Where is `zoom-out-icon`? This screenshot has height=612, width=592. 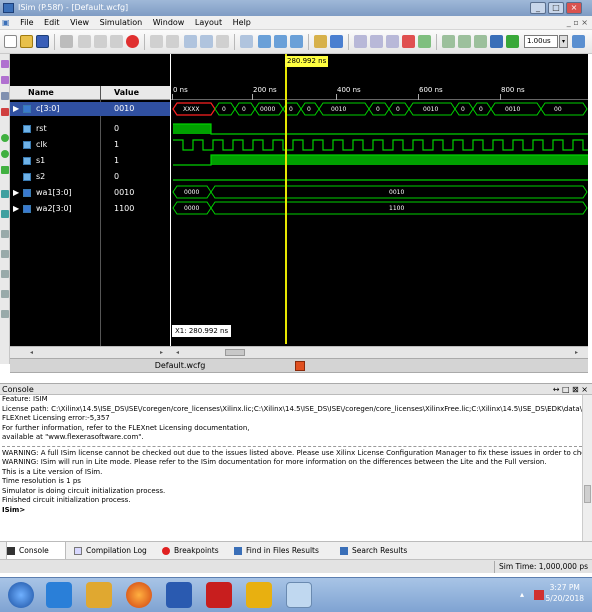
zoom-out-icon is located at coordinates (376, 41).